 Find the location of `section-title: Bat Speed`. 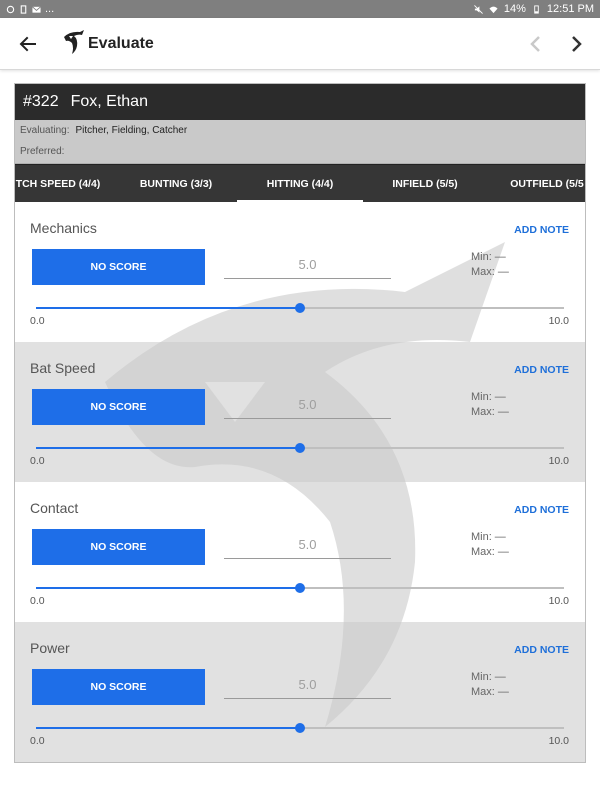

section-title: Bat Speed is located at coordinates (63, 368).